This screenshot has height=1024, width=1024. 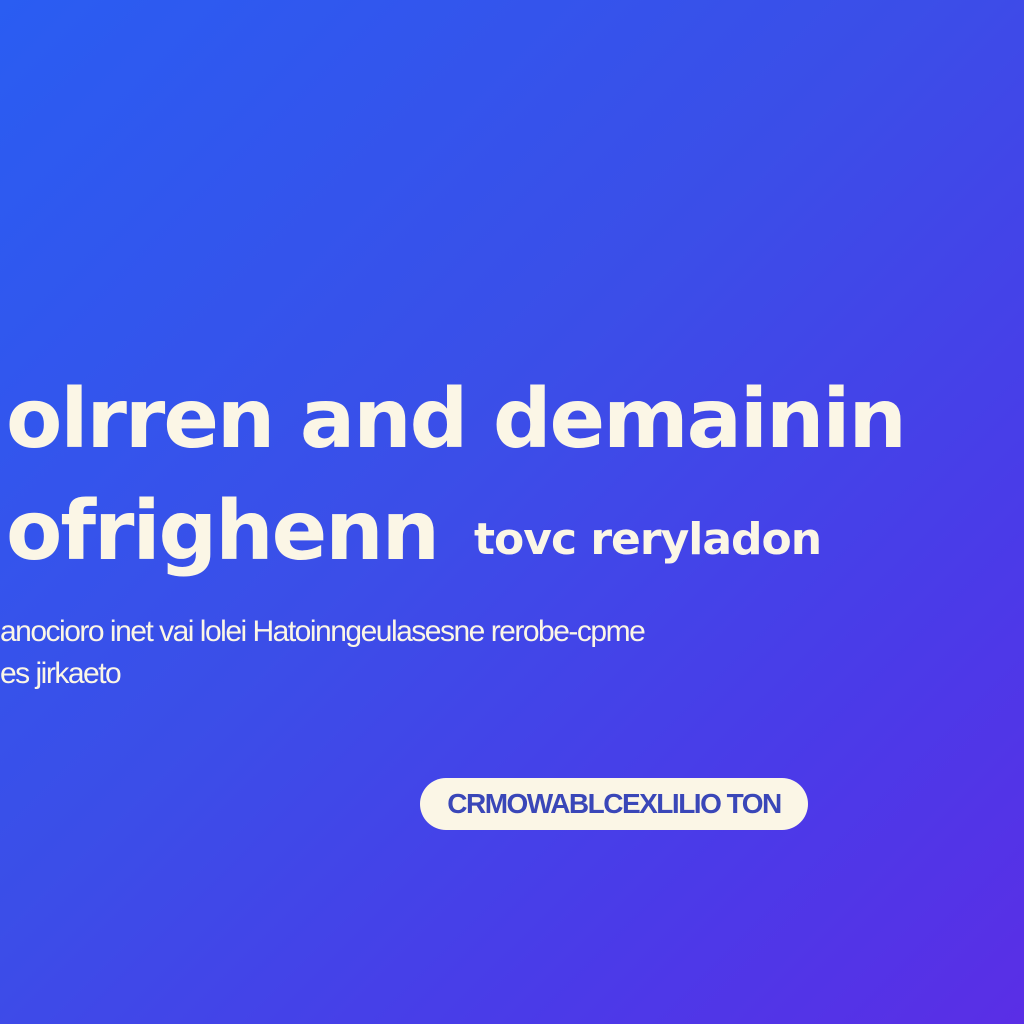 I want to click on headline-line-1: olrren and demainin, so click(x=456, y=419).